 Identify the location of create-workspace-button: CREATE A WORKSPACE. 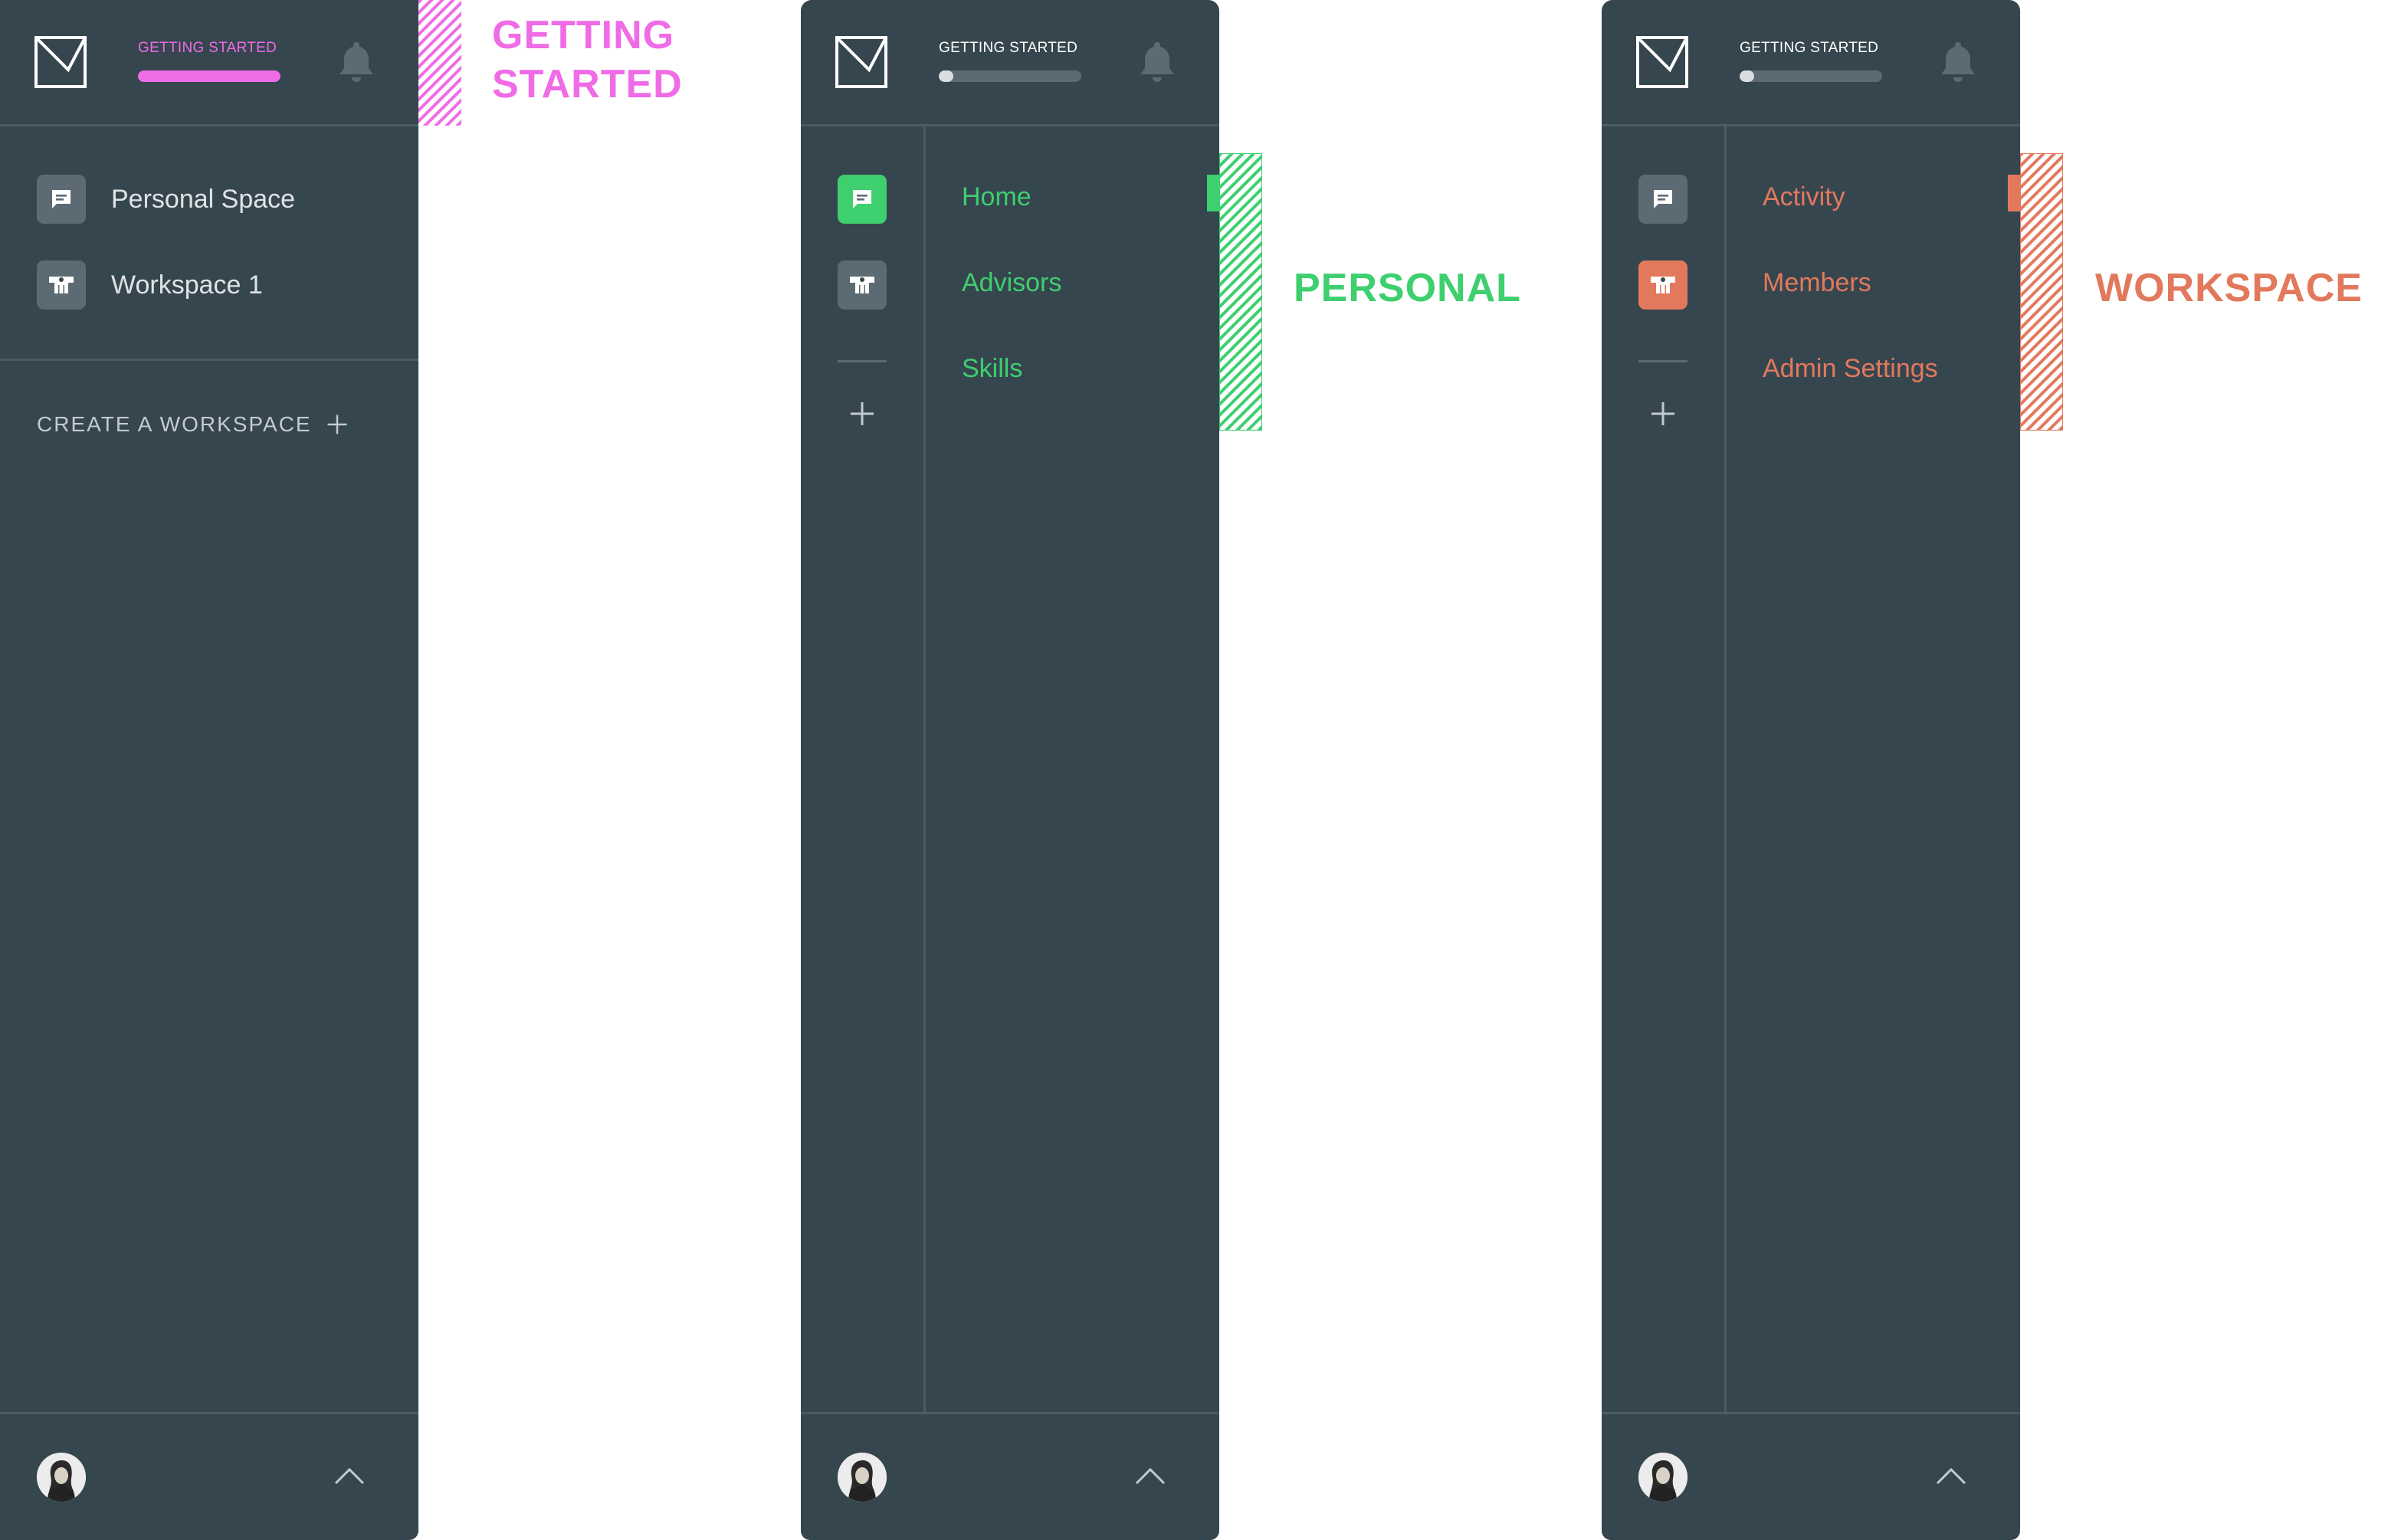
(193, 424).